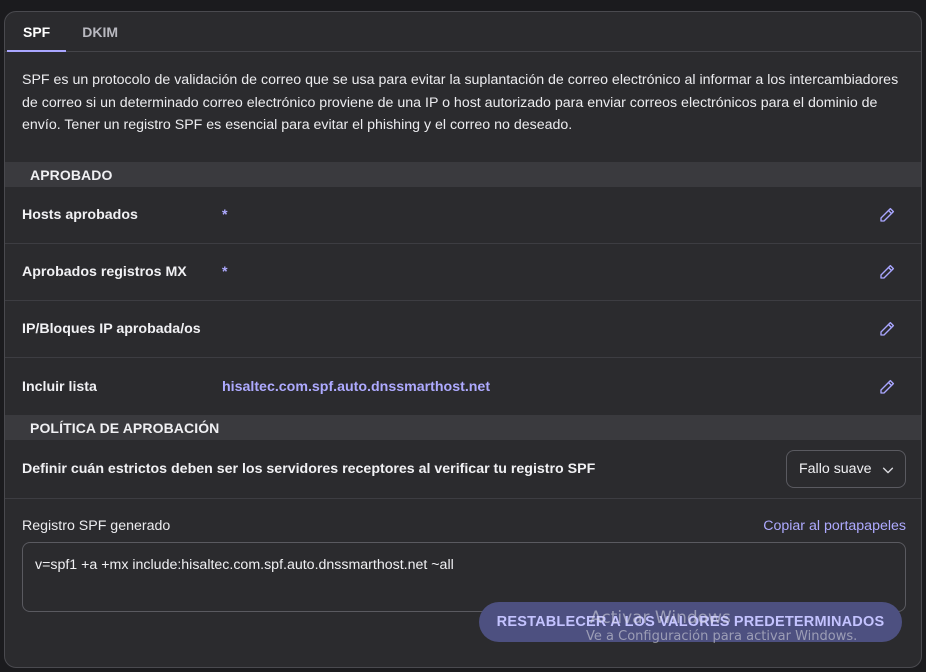 The height and width of the screenshot is (672, 926). I want to click on policy-select: Fallo suave, so click(846, 469).